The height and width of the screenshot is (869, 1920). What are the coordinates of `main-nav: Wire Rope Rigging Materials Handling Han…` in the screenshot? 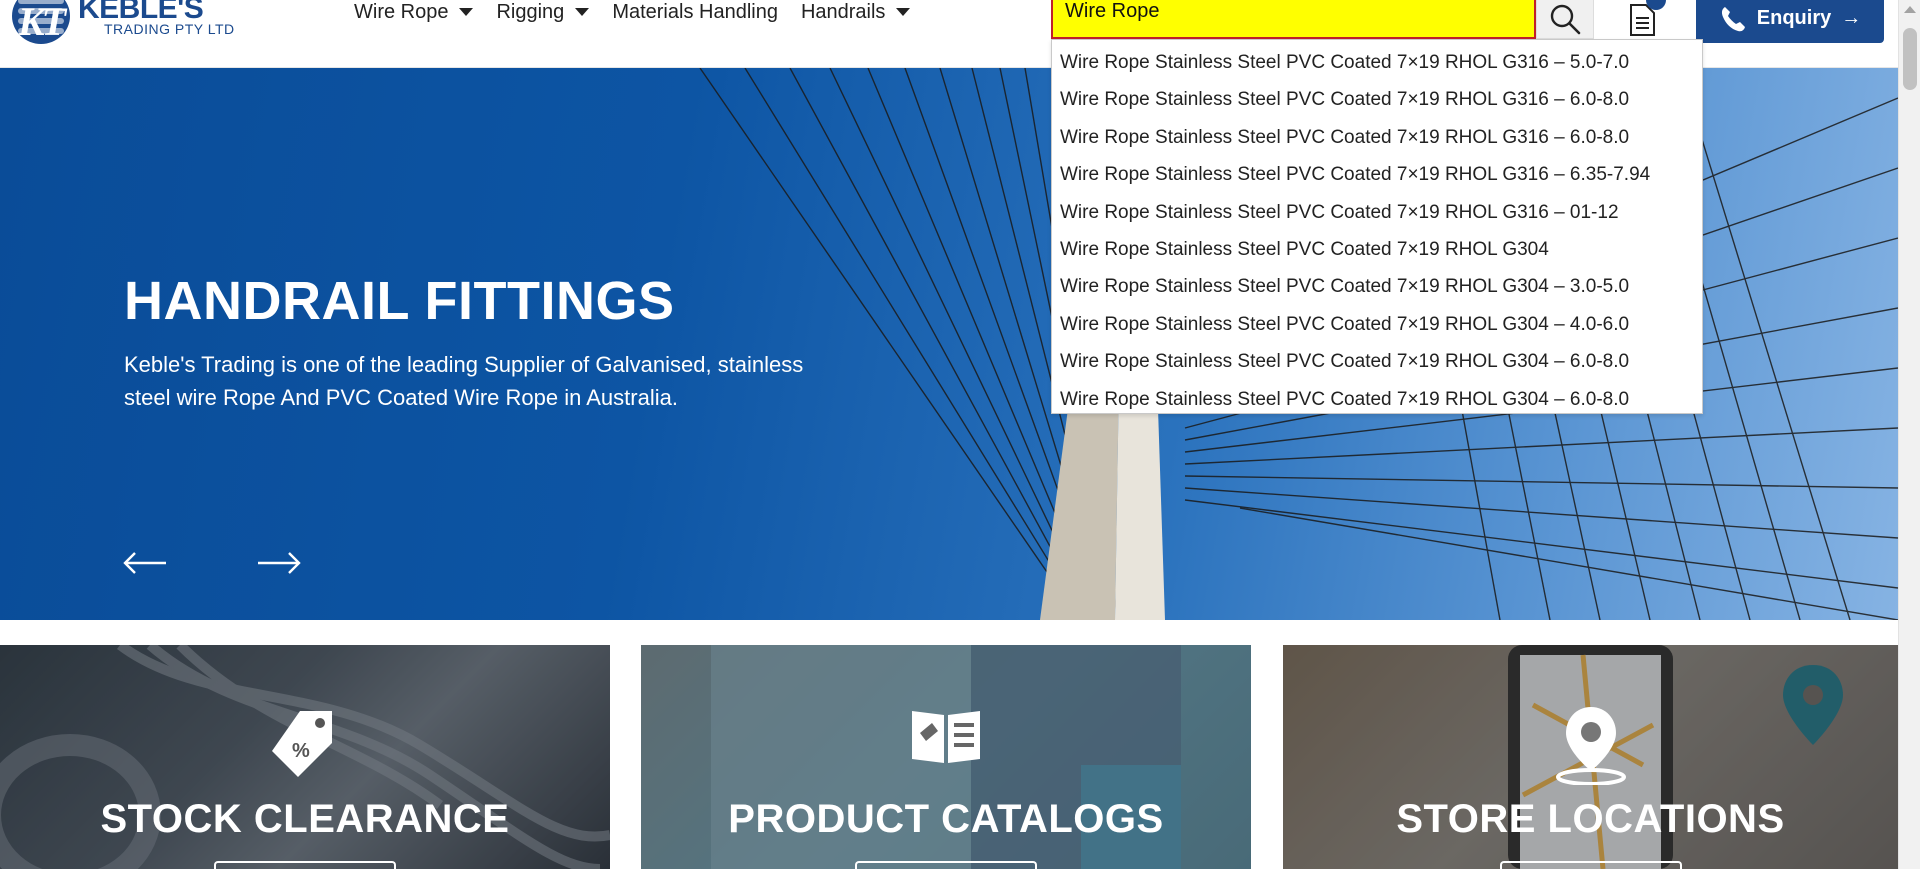 It's located at (643, 12).